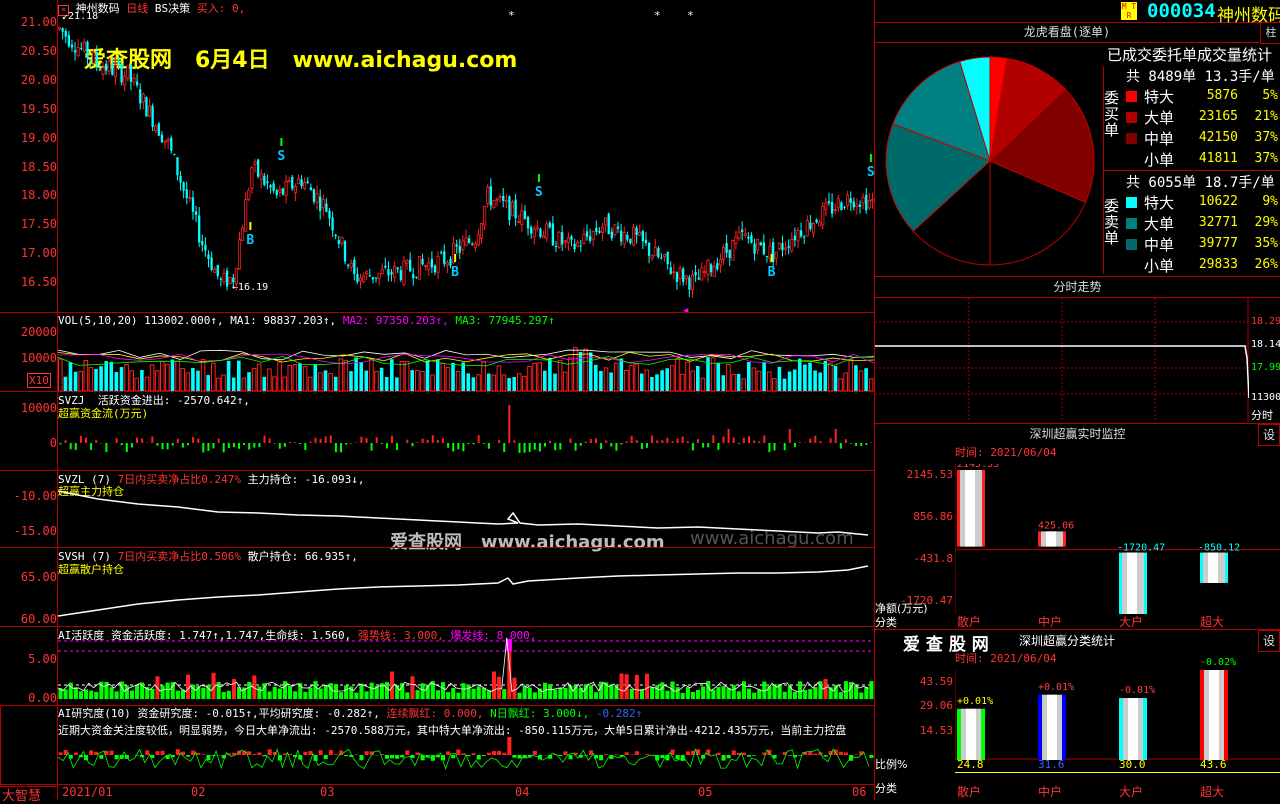 The image size is (1280, 804). What do you see at coordinates (1265, 367) in the screenshot?
I see `intraday-axis: 17.99` at bounding box center [1265, 367].